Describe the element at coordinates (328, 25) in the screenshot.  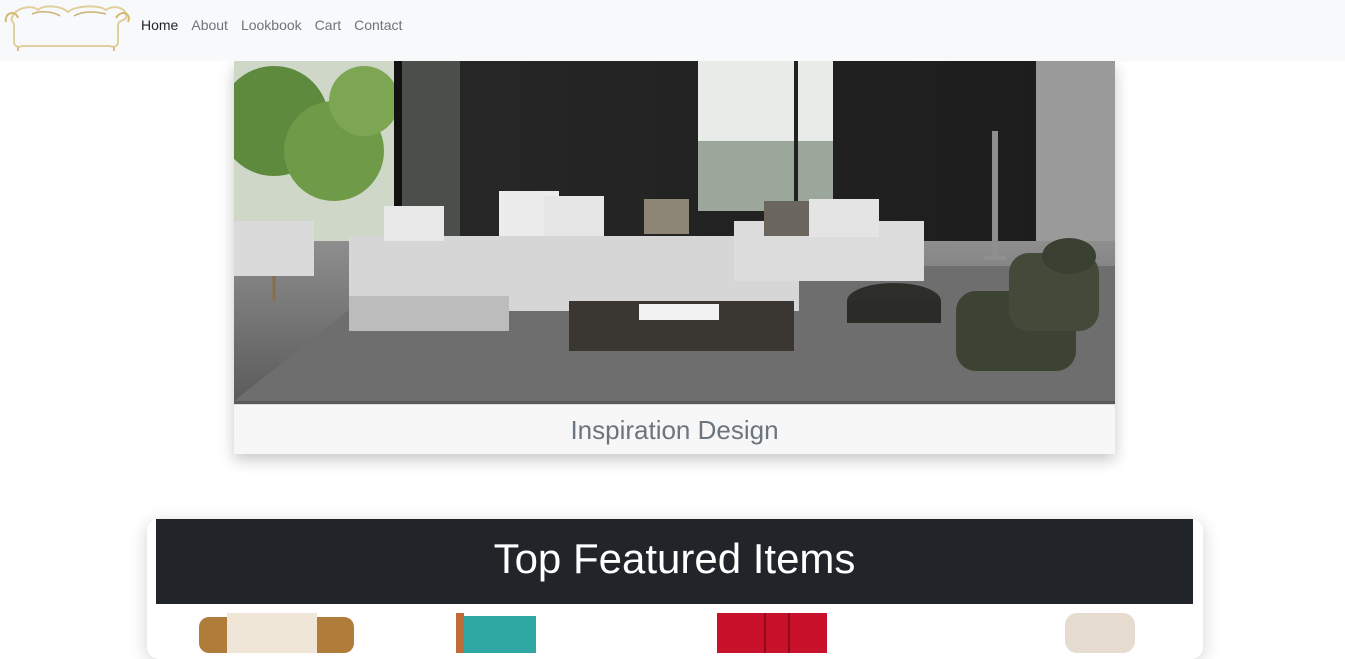
I see `nav-link-cart: Cart` at that location.